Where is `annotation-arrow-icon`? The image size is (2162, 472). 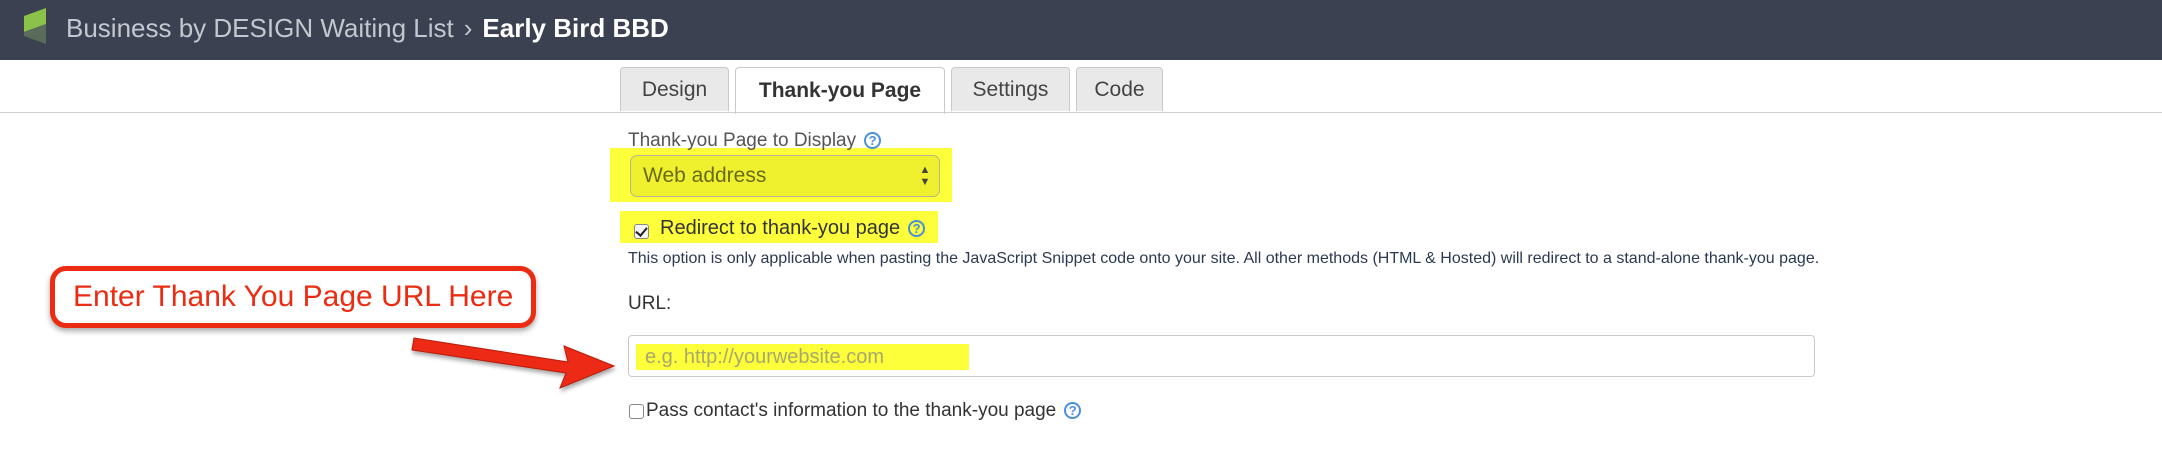
annotation-arrow-icon is located at coordinates (513, 363).